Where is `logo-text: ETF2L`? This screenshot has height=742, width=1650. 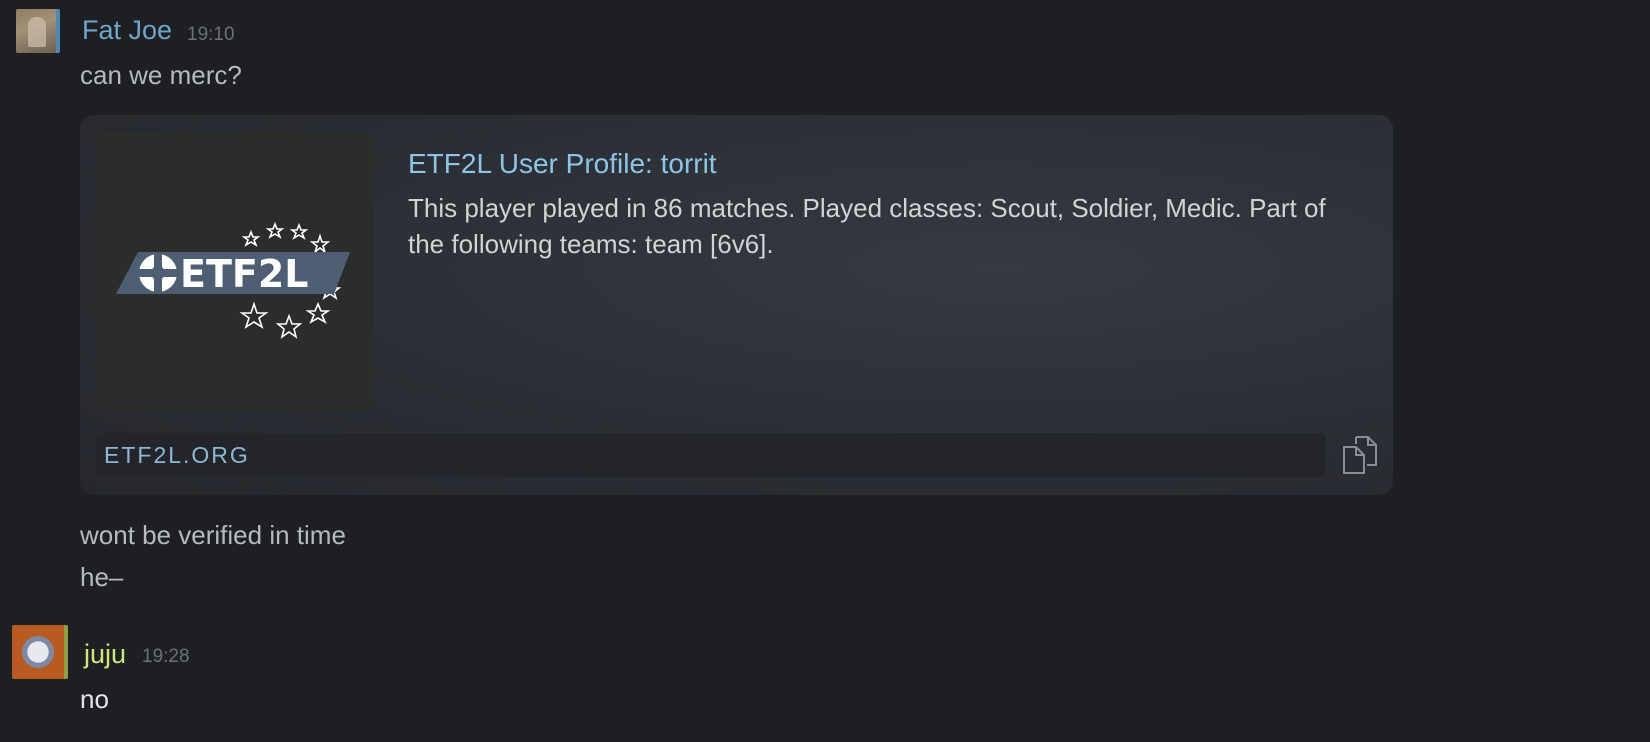 logo-text: ETF2L is located at coordinates (244, 274).